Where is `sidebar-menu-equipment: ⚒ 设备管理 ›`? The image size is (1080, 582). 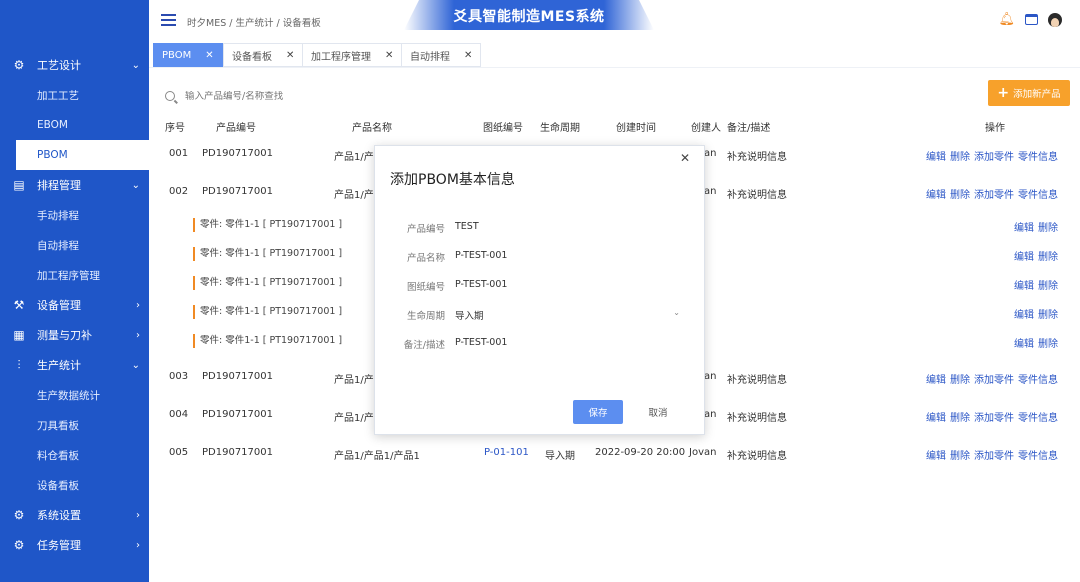
sidebar-menu-equipment: ⚒ 设备管理 › is located at coordinates (74, 305).